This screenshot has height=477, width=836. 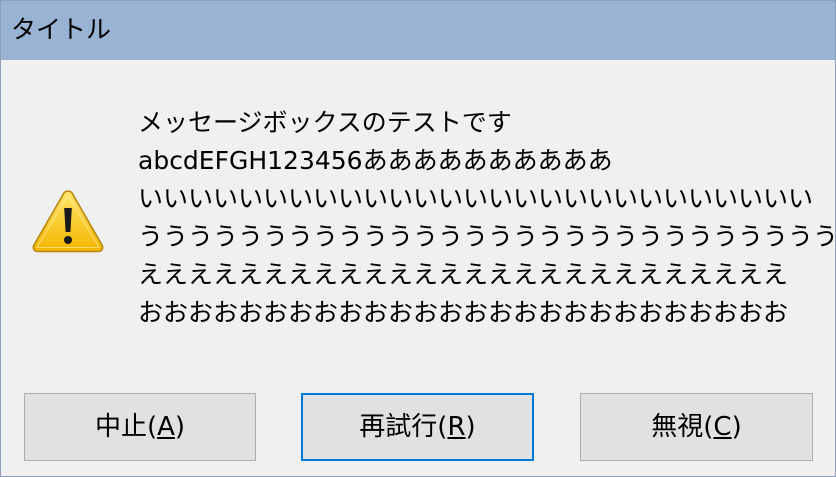 What do you see at coordinates (325, 122) in the screenshot?
I see `message-line: メッセージボックスのテストです` at bounding box center [325, 122].